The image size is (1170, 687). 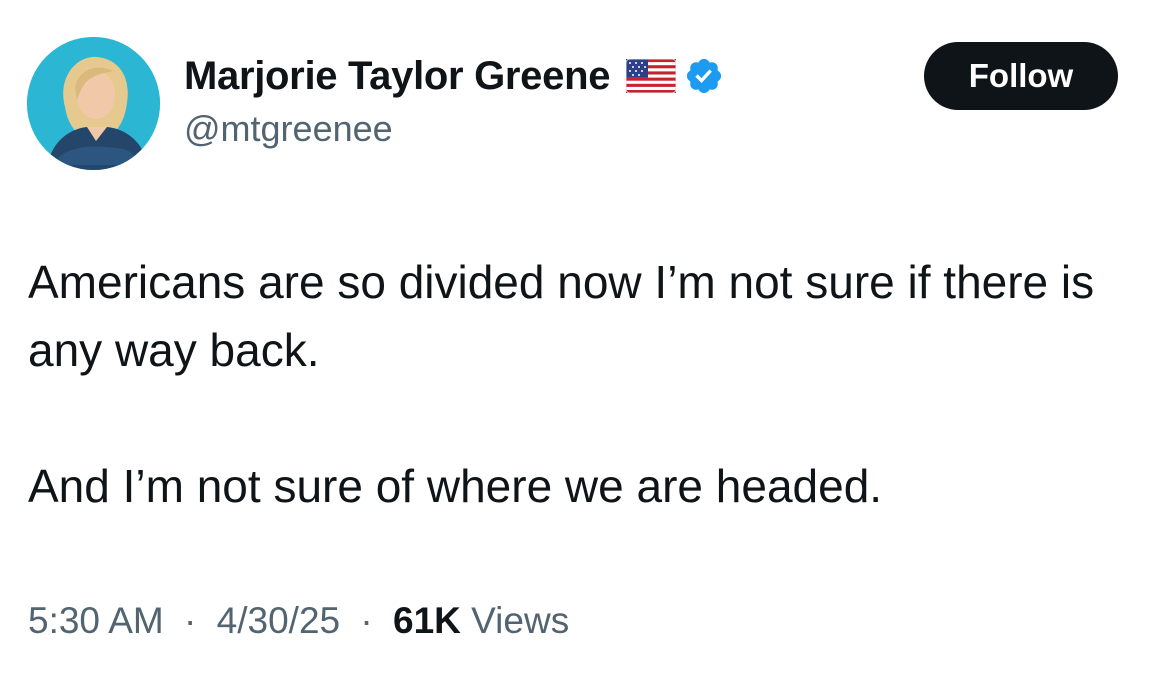 I want to click on verified-badge-icon, so click(x=704, y=76).